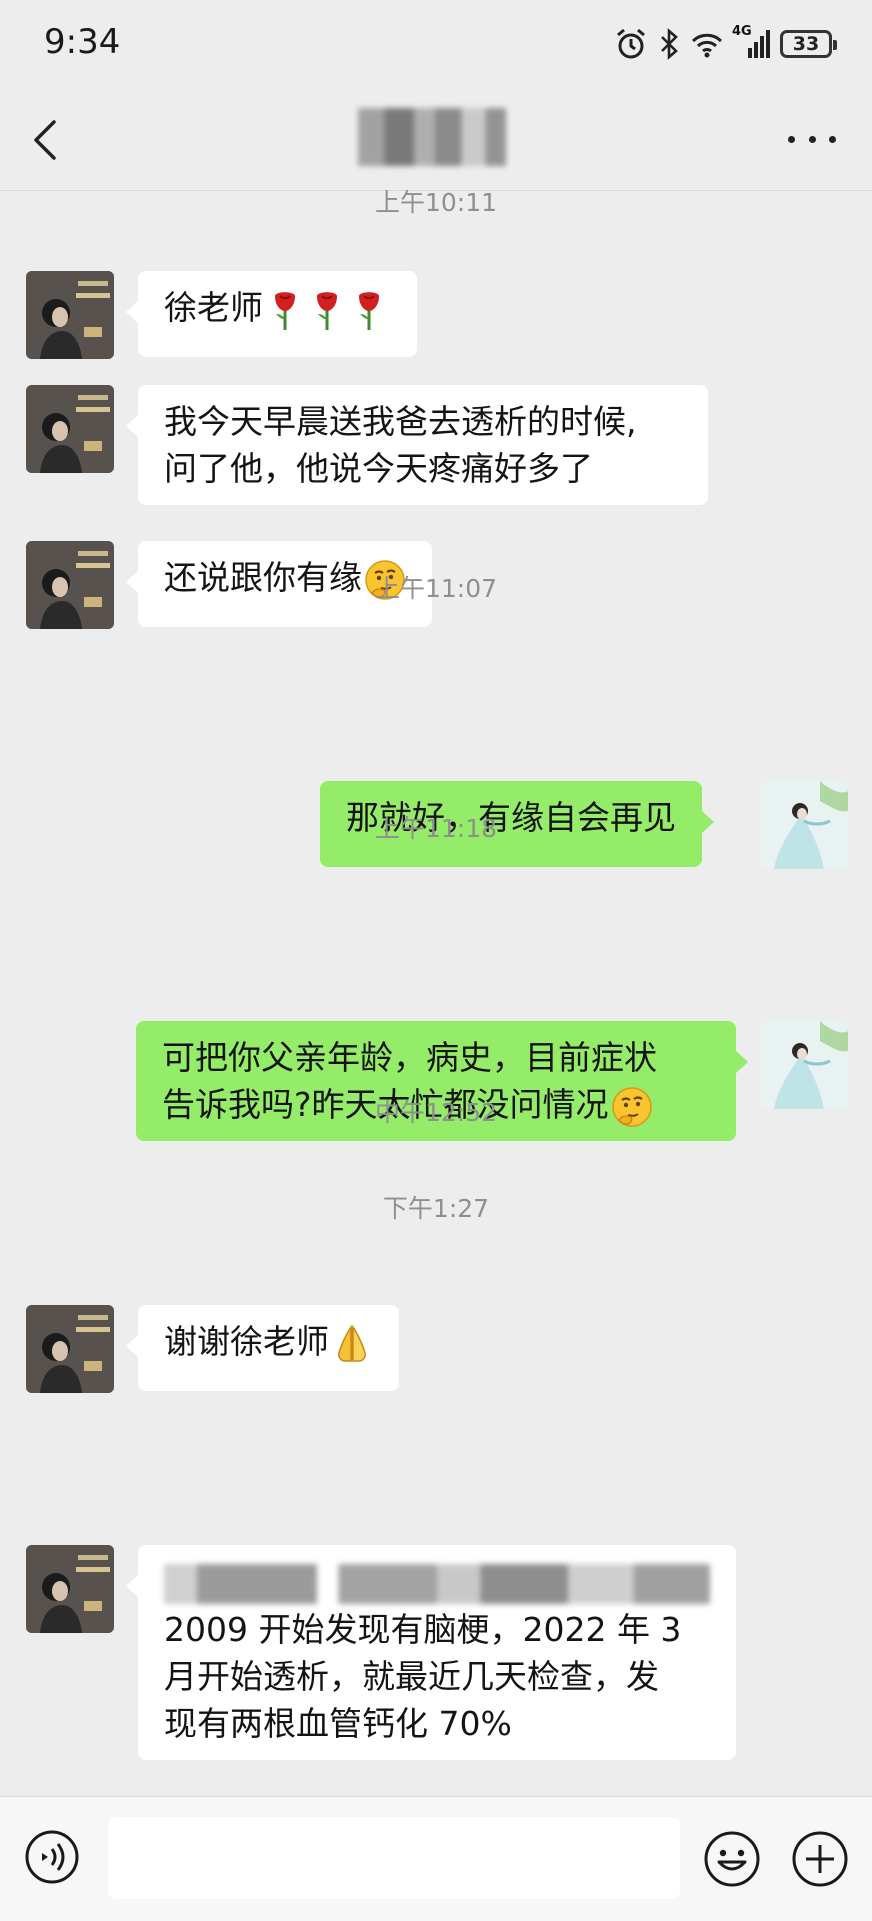 Image resolution: width=872 pixels, height=1921 pixels. I want to click on message-bubble: 徐老师, so click(271, 314).